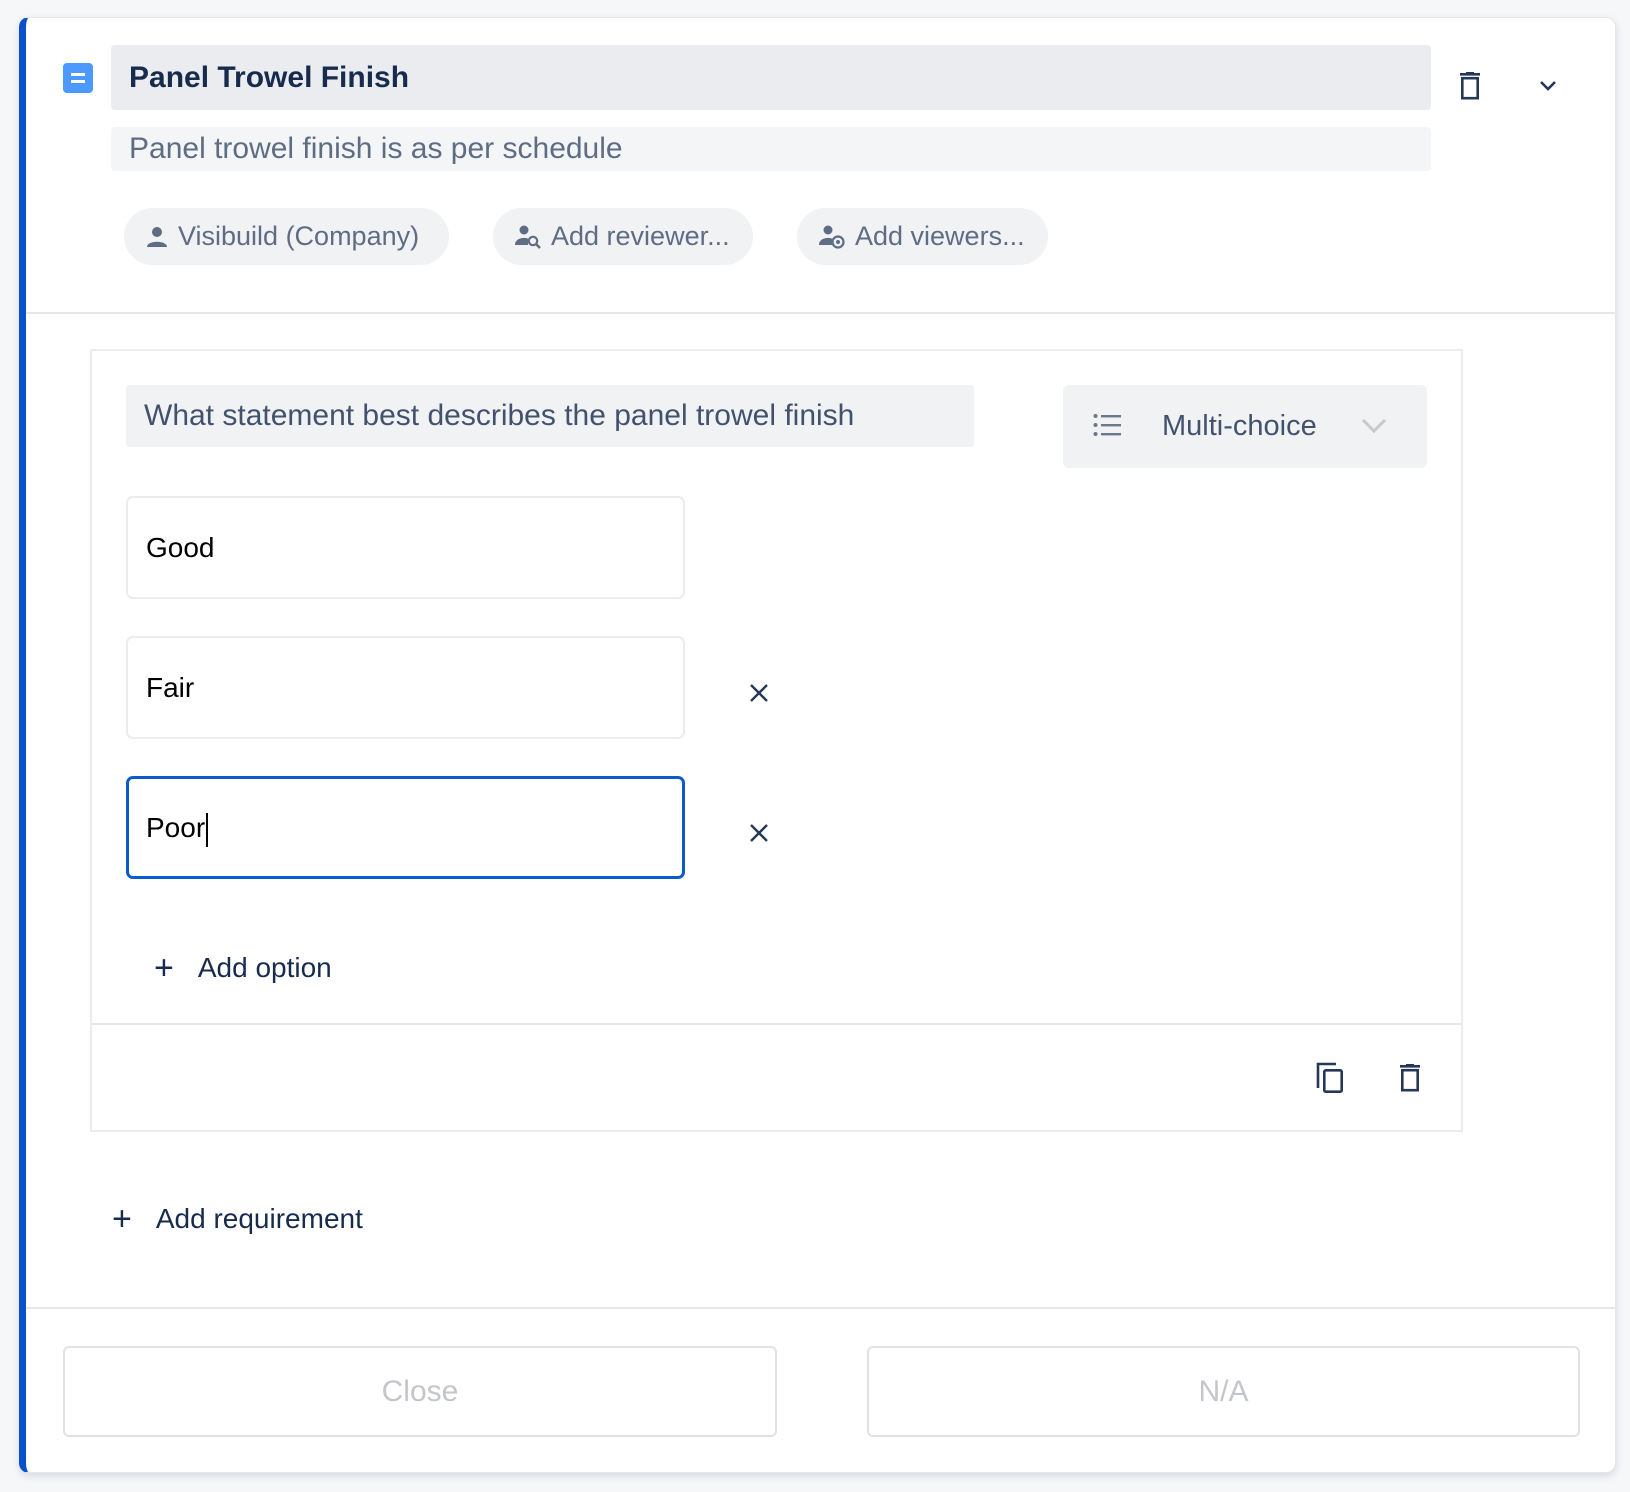 This screenshot has width=1630, height=1492. I want to click on owner-chip-label: Visibuild (Company), so click(299, 236).